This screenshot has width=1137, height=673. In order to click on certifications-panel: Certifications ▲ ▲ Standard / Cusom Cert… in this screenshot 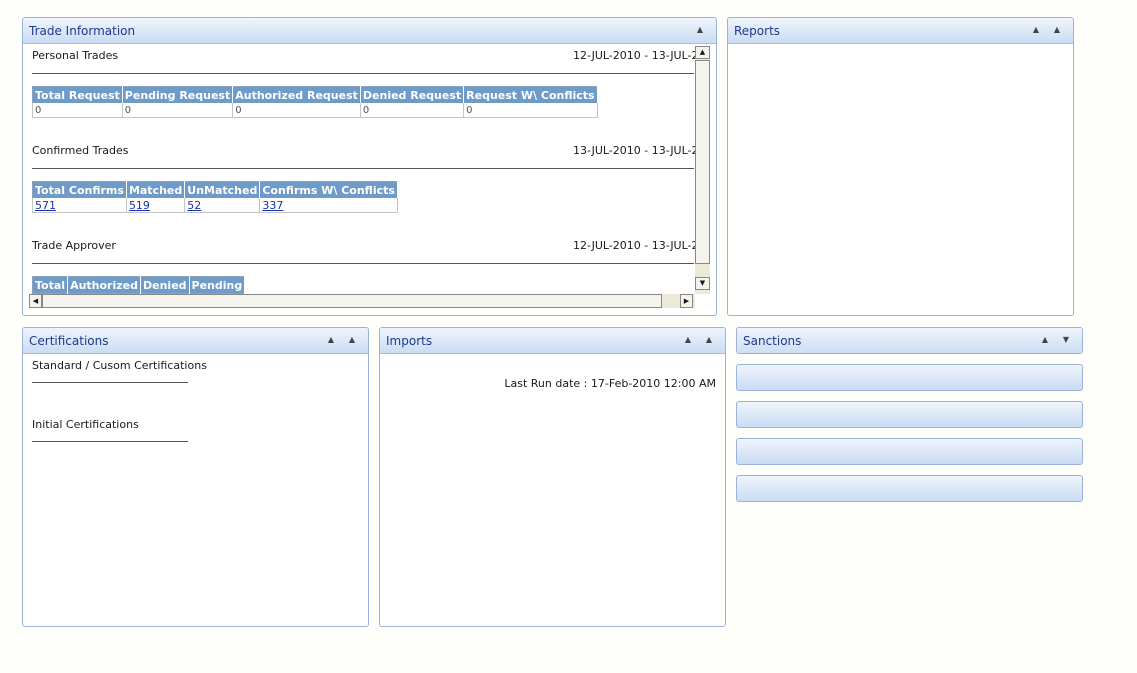, I will do `click(195, 477)`.